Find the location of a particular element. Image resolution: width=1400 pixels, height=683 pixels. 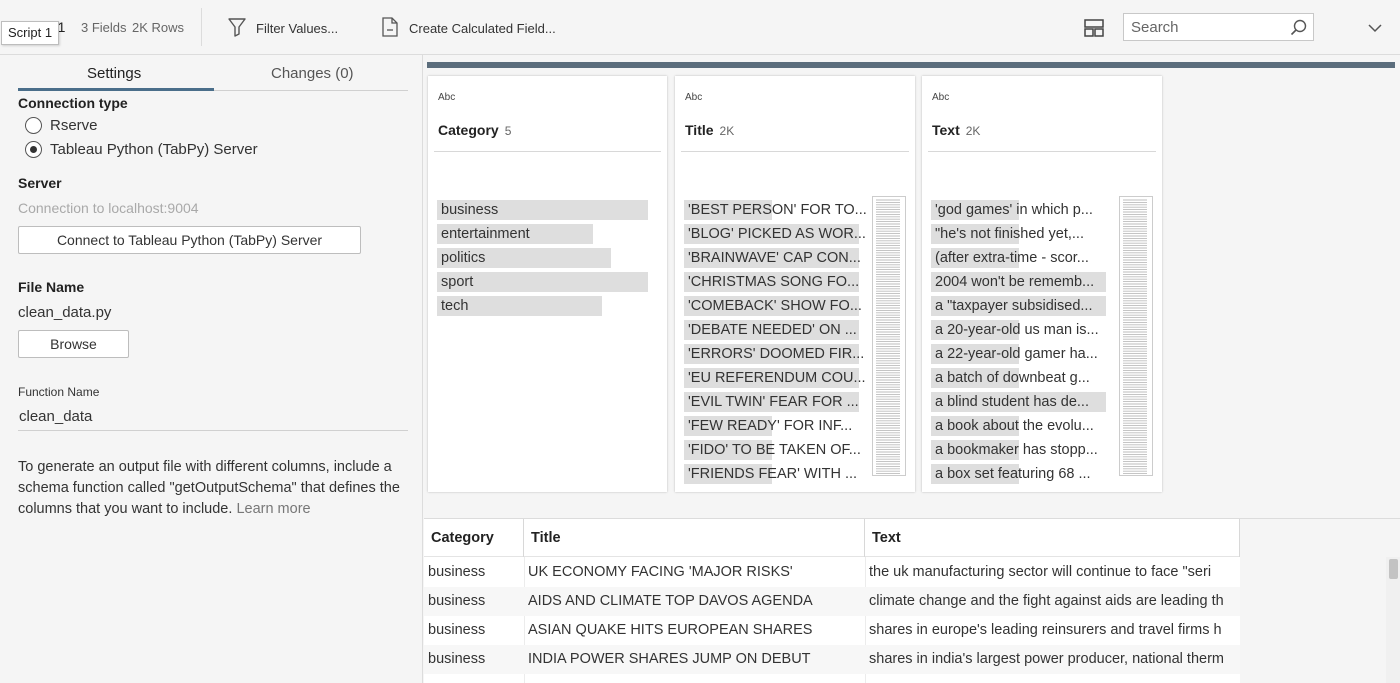

value-row: entertainment is located at coordinates (515, 234).